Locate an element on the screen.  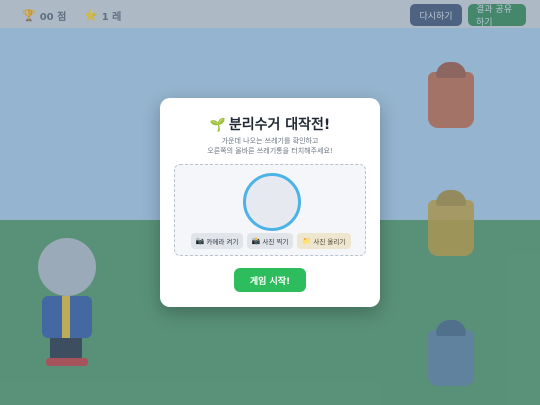
camera-panel: 📷 카메라 켜기 📸 사진 찍기 📁 사진 올리기 is located at coordinates (270, 210).